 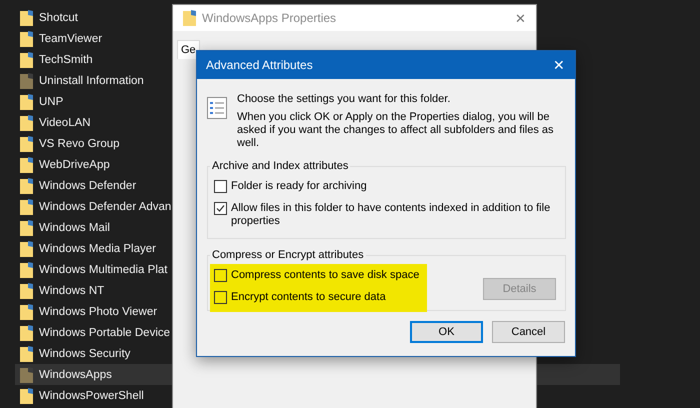 I want to click on folder-row: UNP, so click(x=41, y=101).